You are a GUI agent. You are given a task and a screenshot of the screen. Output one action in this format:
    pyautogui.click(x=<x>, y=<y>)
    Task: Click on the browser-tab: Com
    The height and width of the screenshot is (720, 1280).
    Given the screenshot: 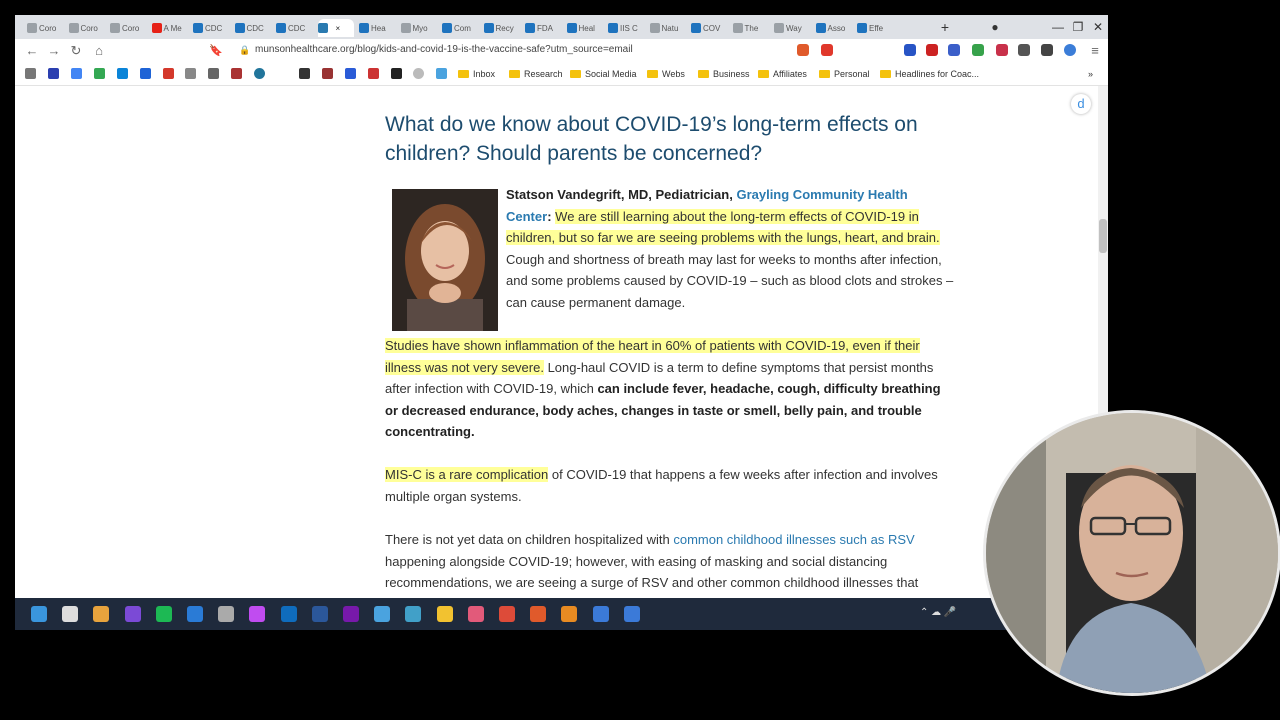 What is the action you would take?
    pyautogui.click(x=460, y=28)
    